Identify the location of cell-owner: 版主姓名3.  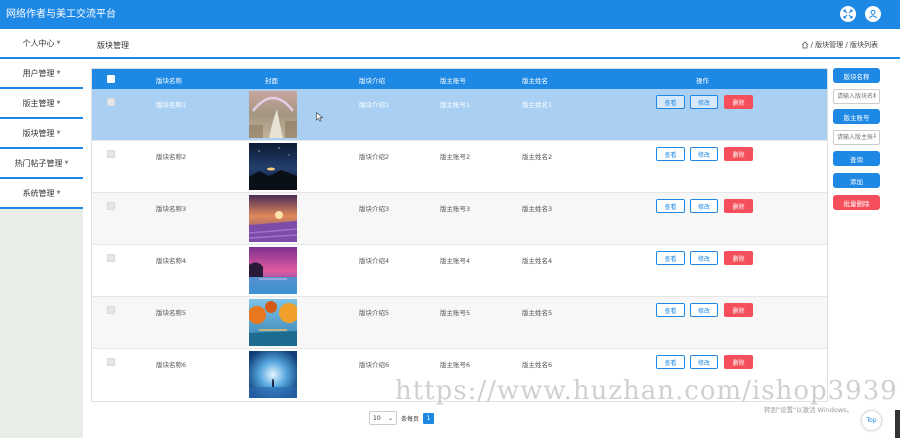
(537, 209).